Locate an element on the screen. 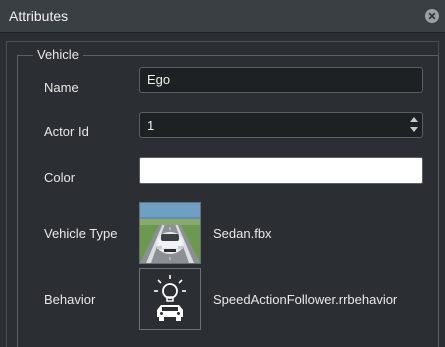 Image resolution: width=445 pixels, height=347 pixels. sedan-road-thumbnail is located at coordinates (170, 233).